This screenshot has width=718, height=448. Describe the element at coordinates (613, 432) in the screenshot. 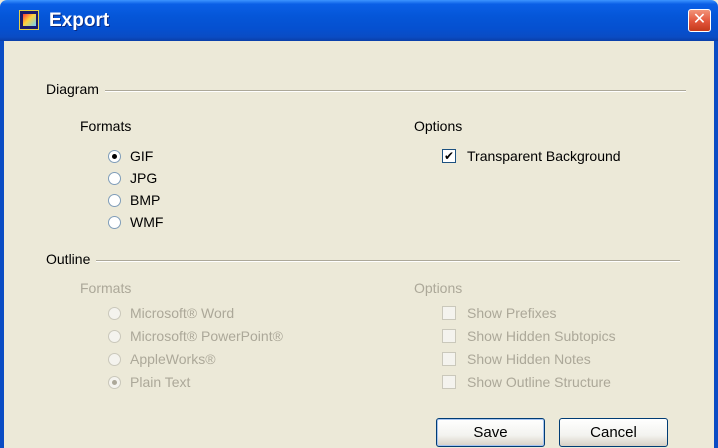

I see `cancel-button: Cancel` at that location.